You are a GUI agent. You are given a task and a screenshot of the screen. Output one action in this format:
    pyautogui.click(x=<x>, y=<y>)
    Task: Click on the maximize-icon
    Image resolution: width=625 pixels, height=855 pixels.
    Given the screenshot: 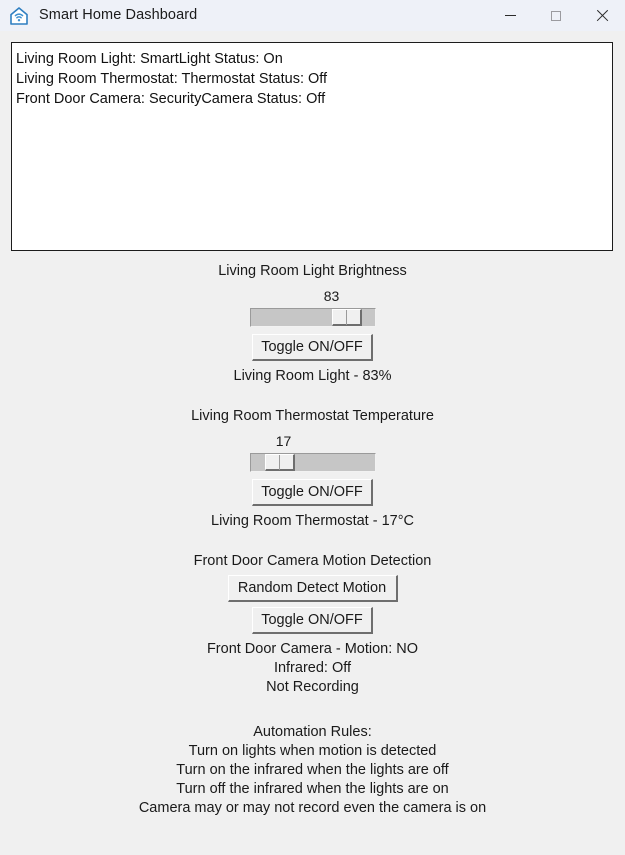 What is the action you would take?
    pyautogui.click(x=556, y=15)
    